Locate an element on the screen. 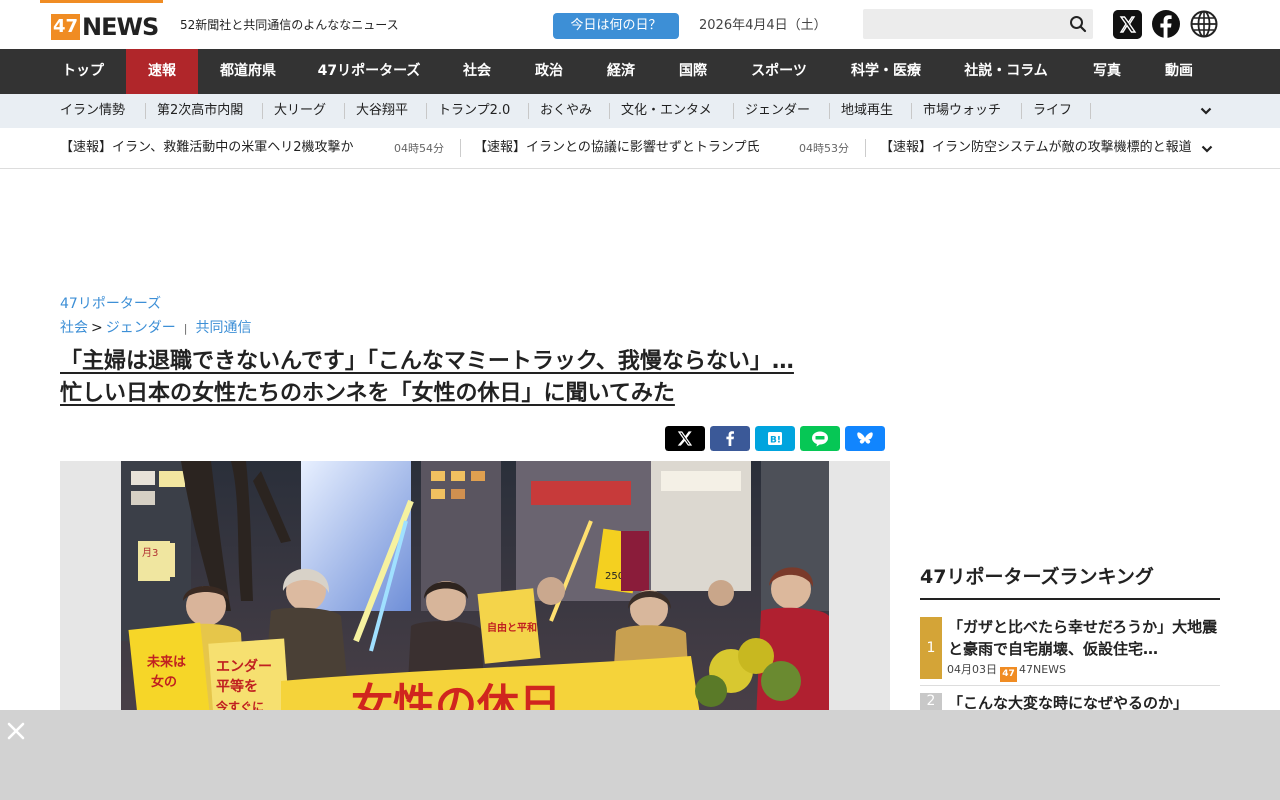  article-source: 共同通信 is located at coordinates (223, 328).